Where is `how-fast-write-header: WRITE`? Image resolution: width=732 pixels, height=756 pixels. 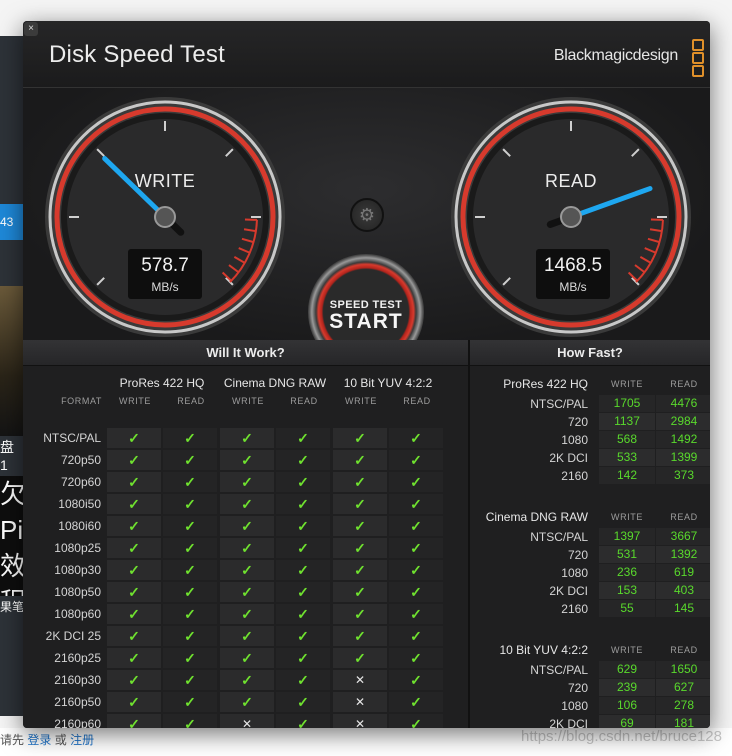
how-fast-write-header: WRITE is located at coordinates (627, 650).